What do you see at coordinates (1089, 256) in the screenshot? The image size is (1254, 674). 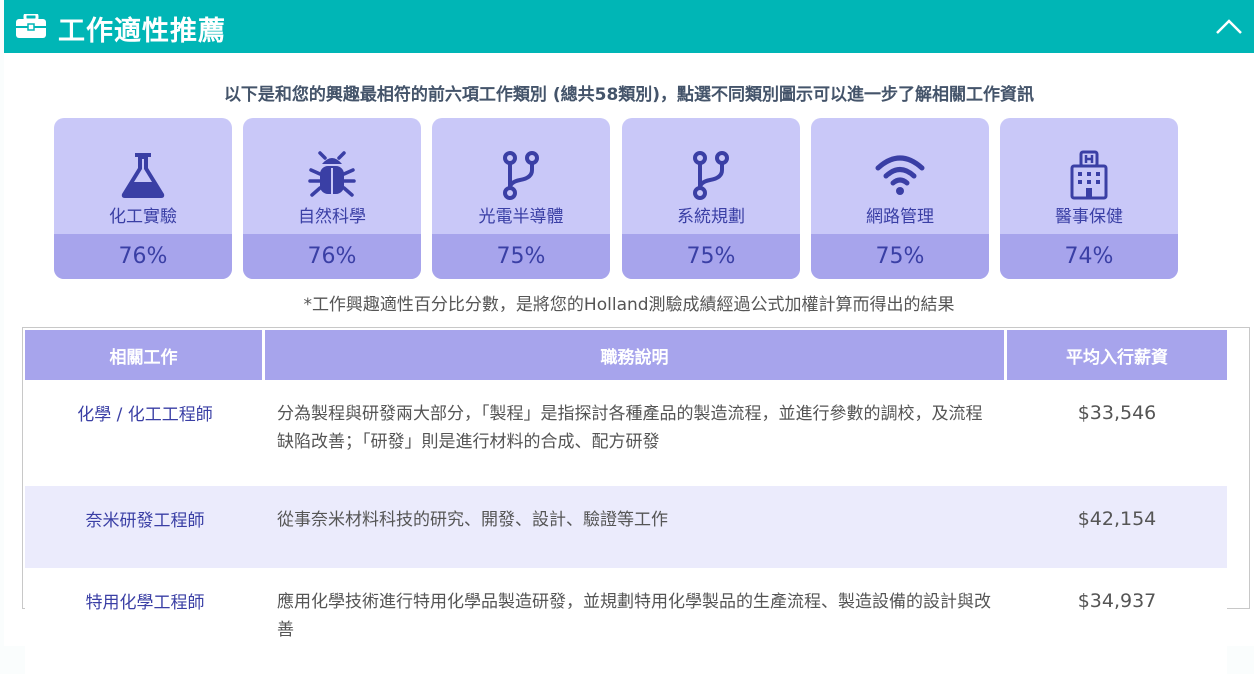 I see `card-percent: 74%` at bounding box center [1089, 256].